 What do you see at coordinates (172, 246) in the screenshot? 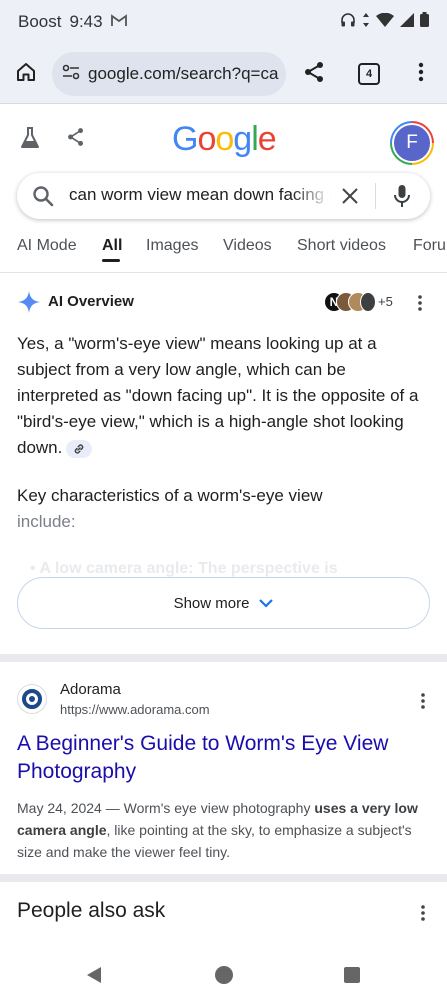
I see `tab-images: Images` at bounding box center [172, 246].